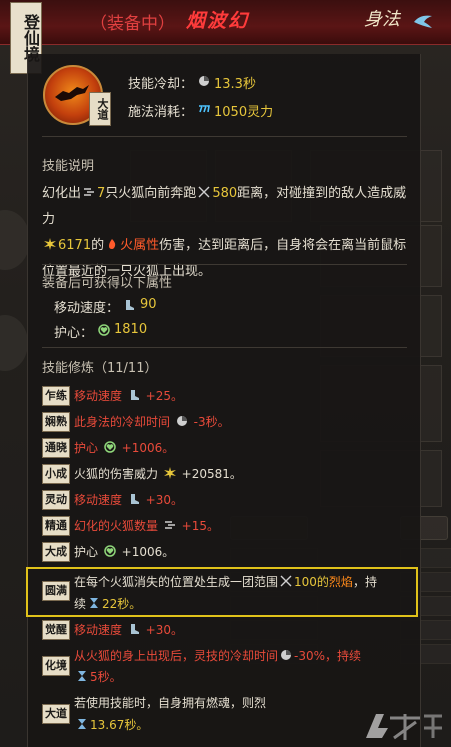  I want to click on blue-bird-icon, so click(423, 21).